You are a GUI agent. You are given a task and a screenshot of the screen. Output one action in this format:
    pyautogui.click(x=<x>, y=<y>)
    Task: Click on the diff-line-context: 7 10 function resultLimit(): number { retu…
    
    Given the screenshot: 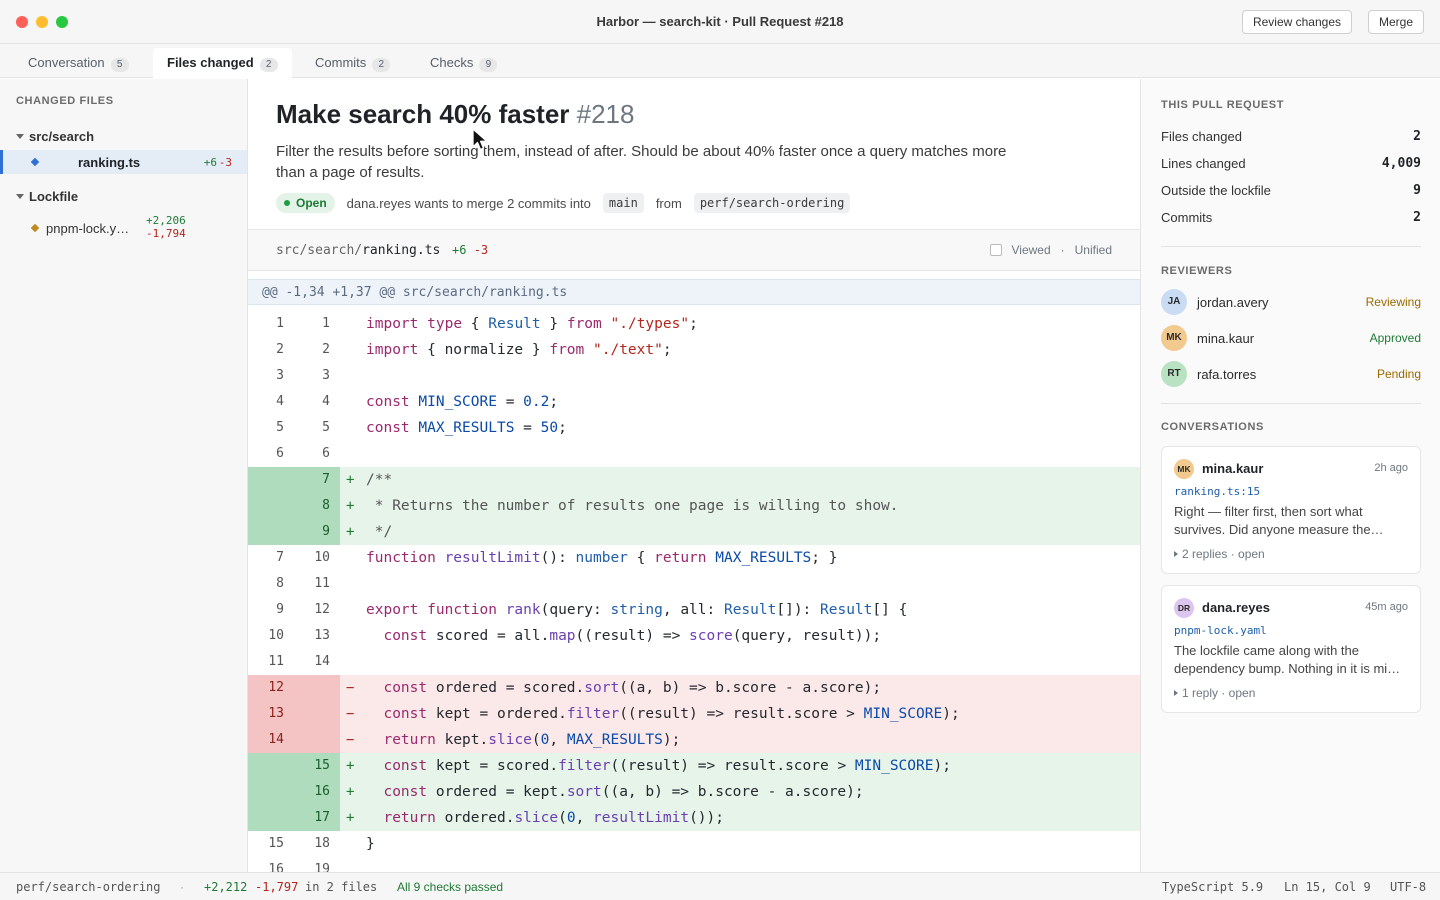 What is the action you would take?
    pyautogui.click(x=694, y=558)
    